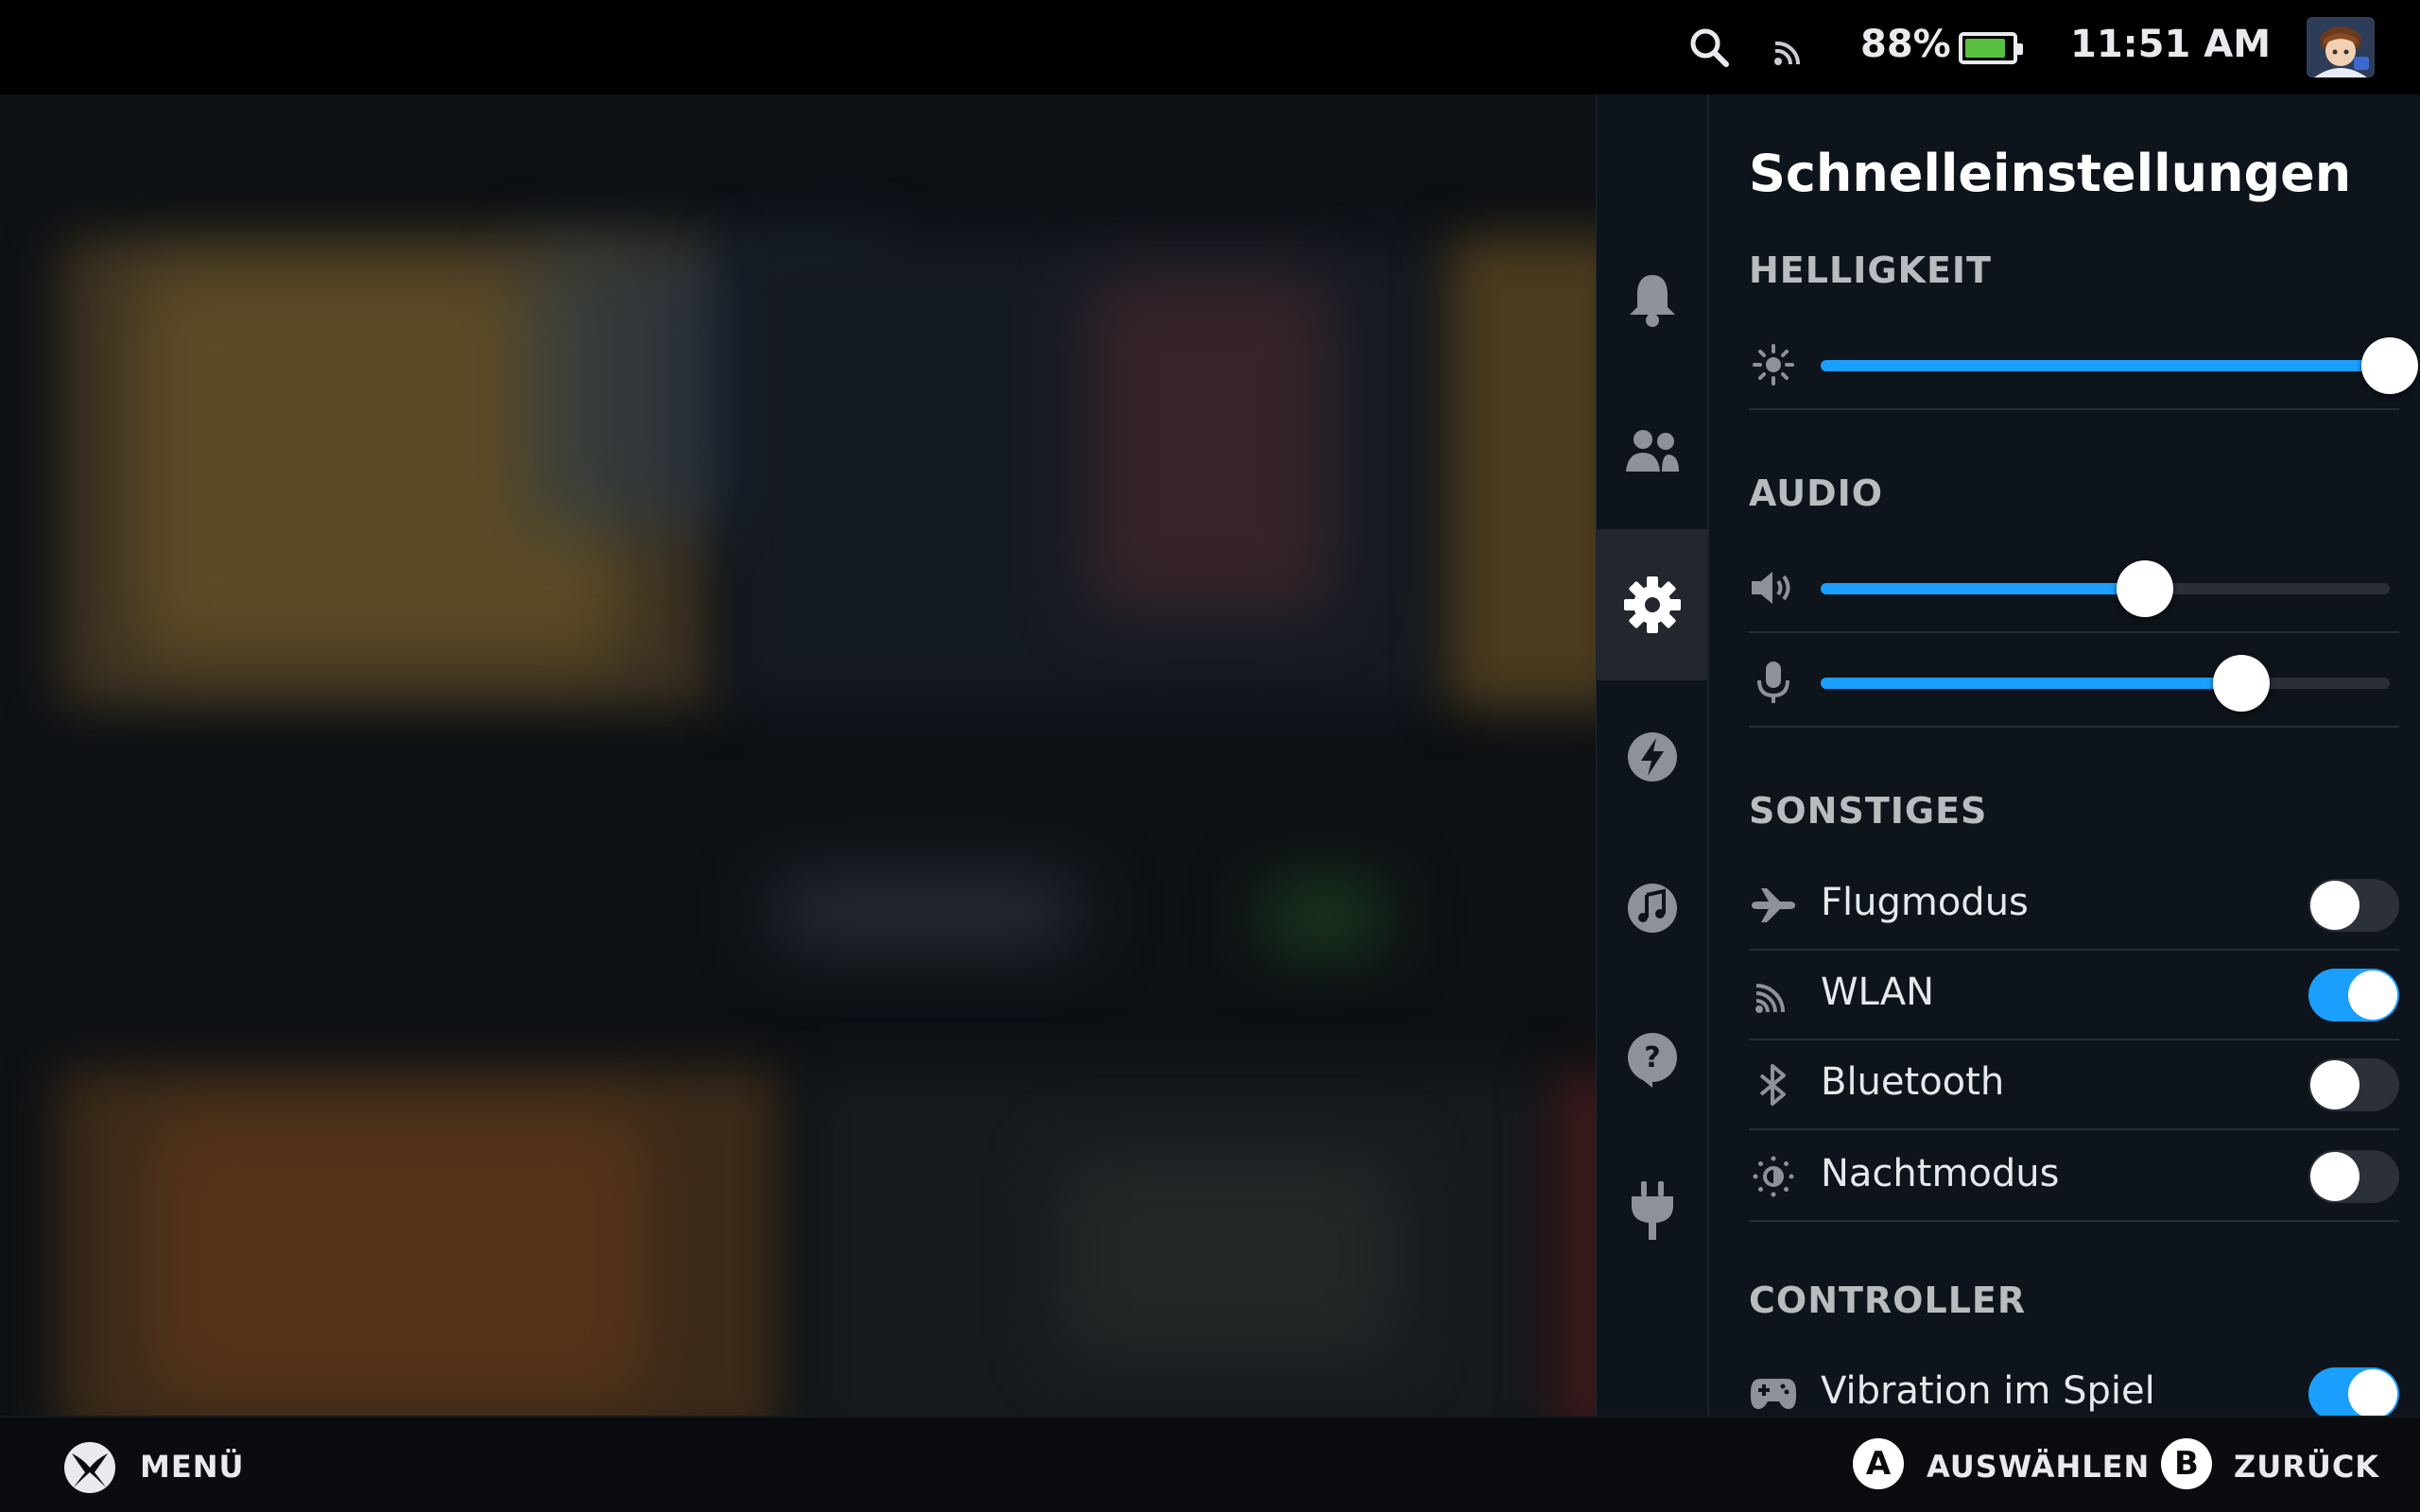  I want to click on toggle-row-bluetooth: Bluetooth, so click(2074, 1085).